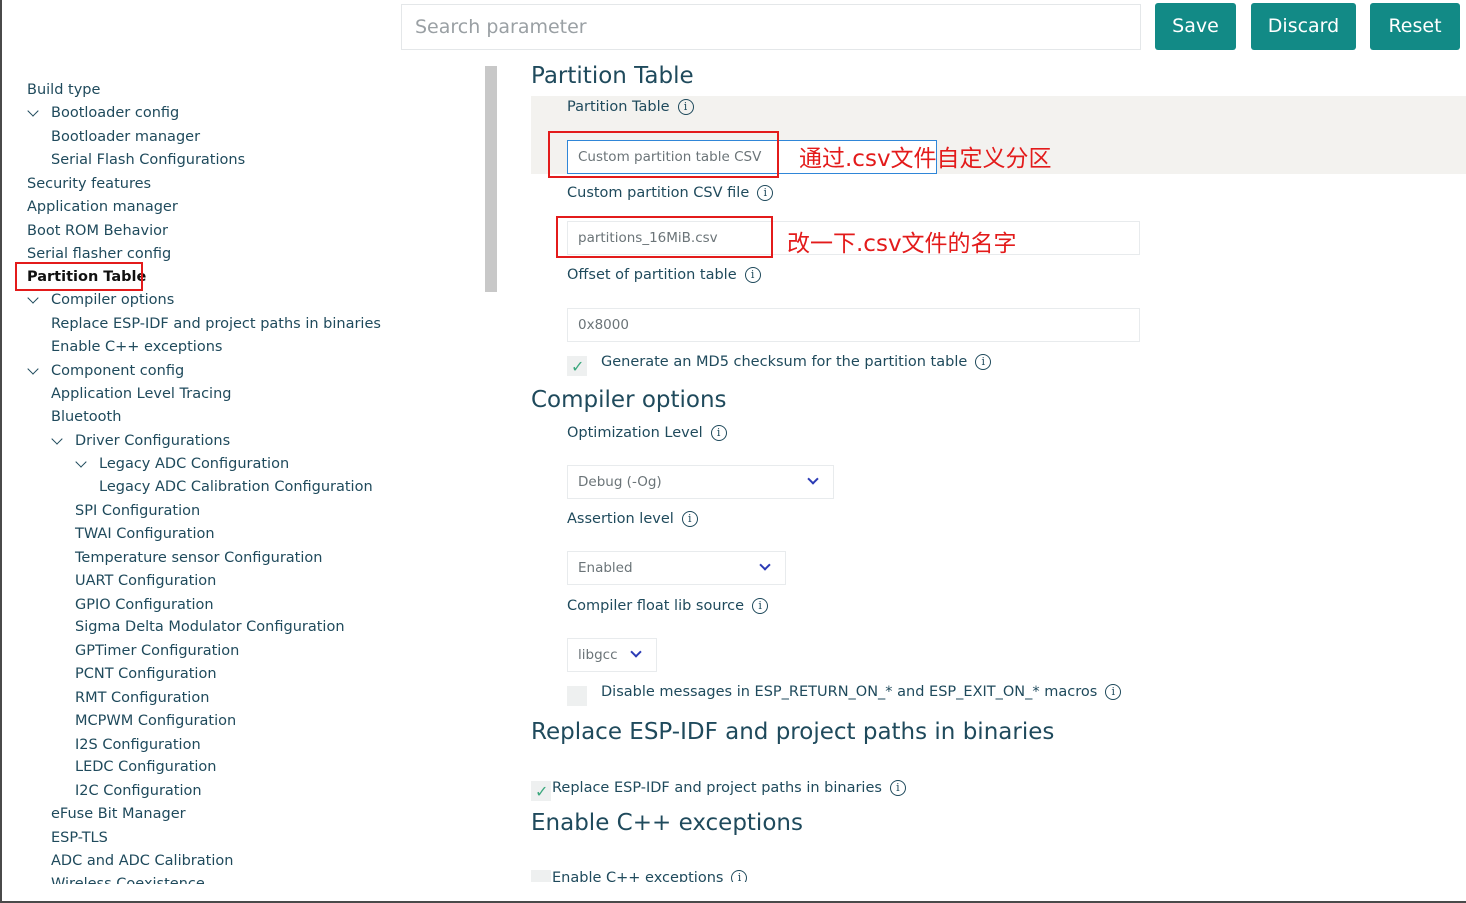  I want to click on sidebar-item-mcpwm: MCPWM Configuration, so click(155, 721).